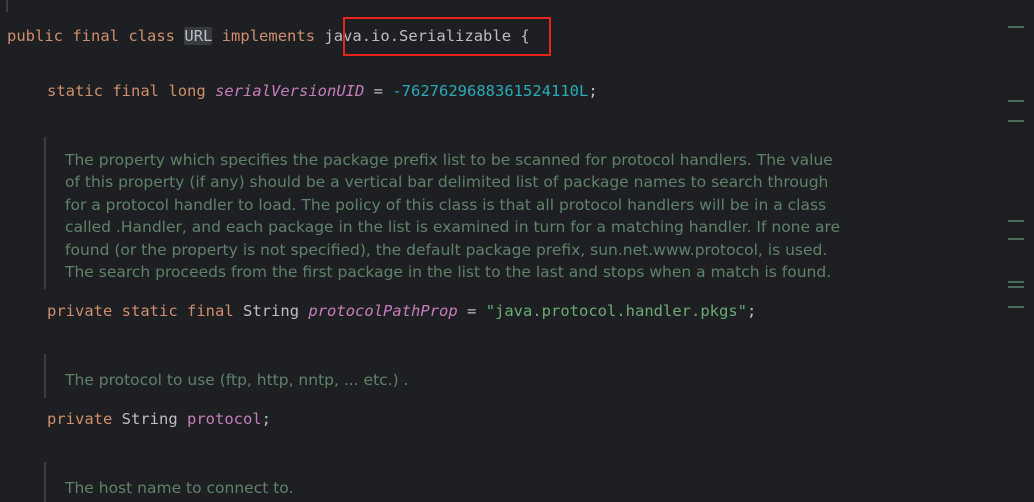 The width and height of the screenshot is (1034, 502). What do you see at coordinates (289, 91) in the screenshot?
I see `field-serial-version-uid: serialVersionUID` at bounding box center [289, 91].